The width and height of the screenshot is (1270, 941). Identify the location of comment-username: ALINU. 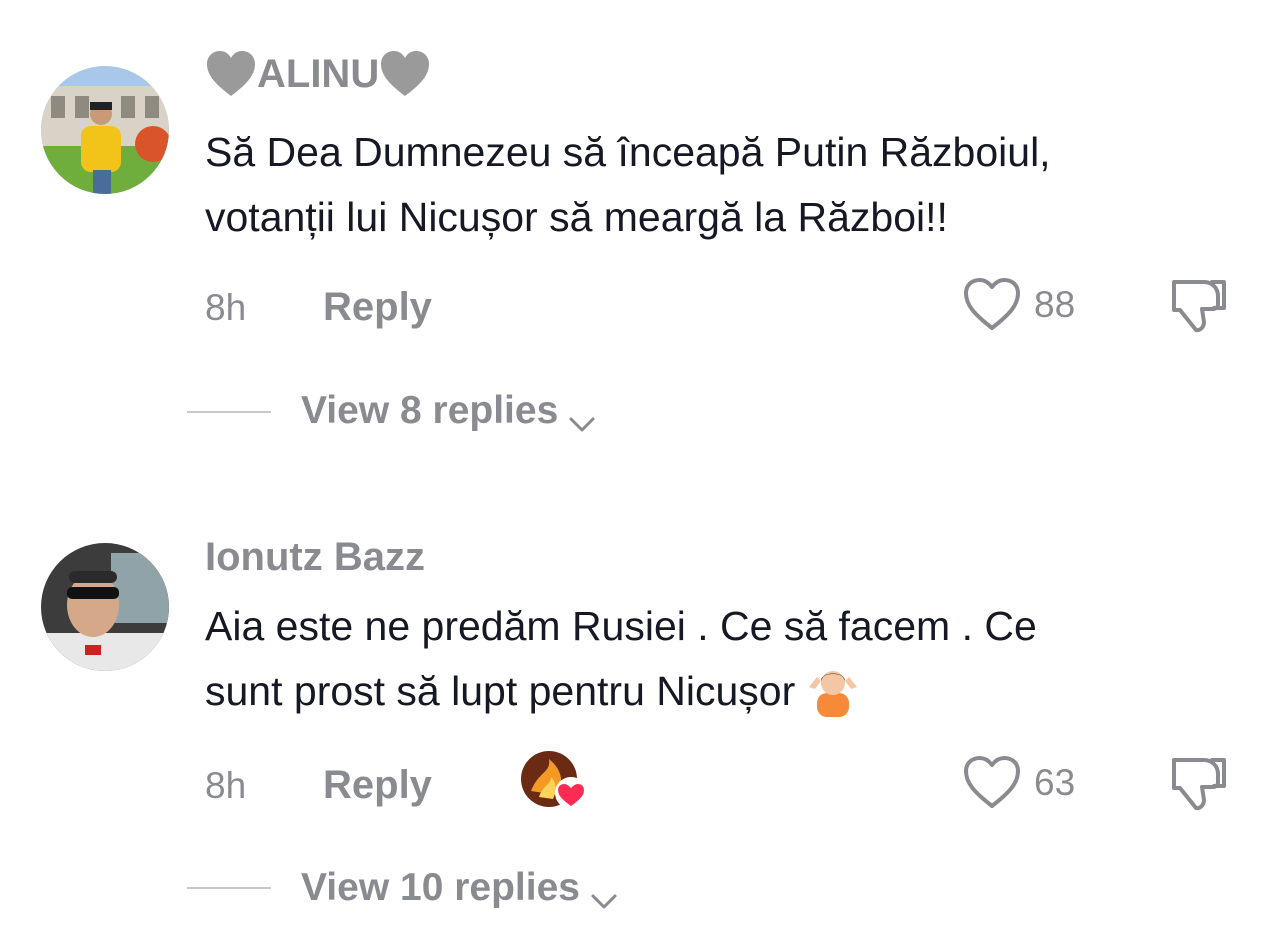
(318, 74).